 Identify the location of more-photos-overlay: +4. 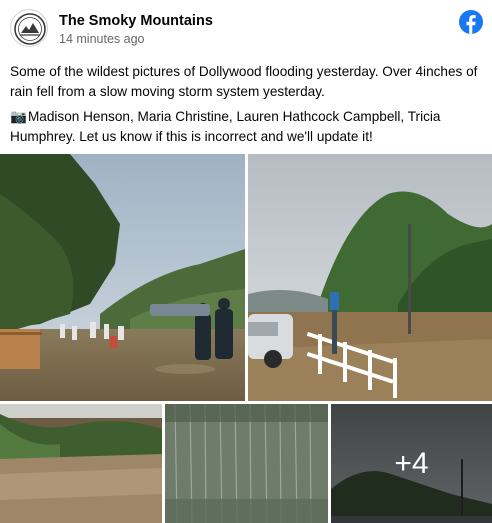
(411, 463).